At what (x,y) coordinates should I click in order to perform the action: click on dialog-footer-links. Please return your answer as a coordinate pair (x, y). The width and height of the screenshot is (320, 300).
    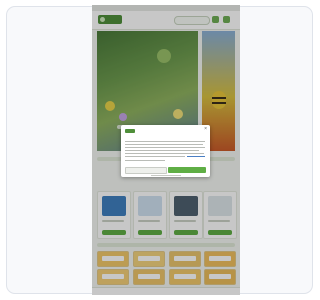
    Looking at the image, I should click on (166, 175).